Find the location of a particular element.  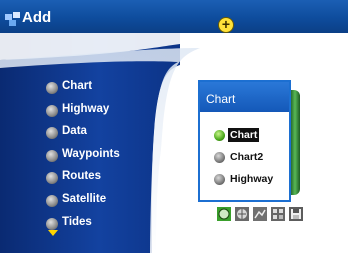

app-icon is located at coordinates (12, 19).